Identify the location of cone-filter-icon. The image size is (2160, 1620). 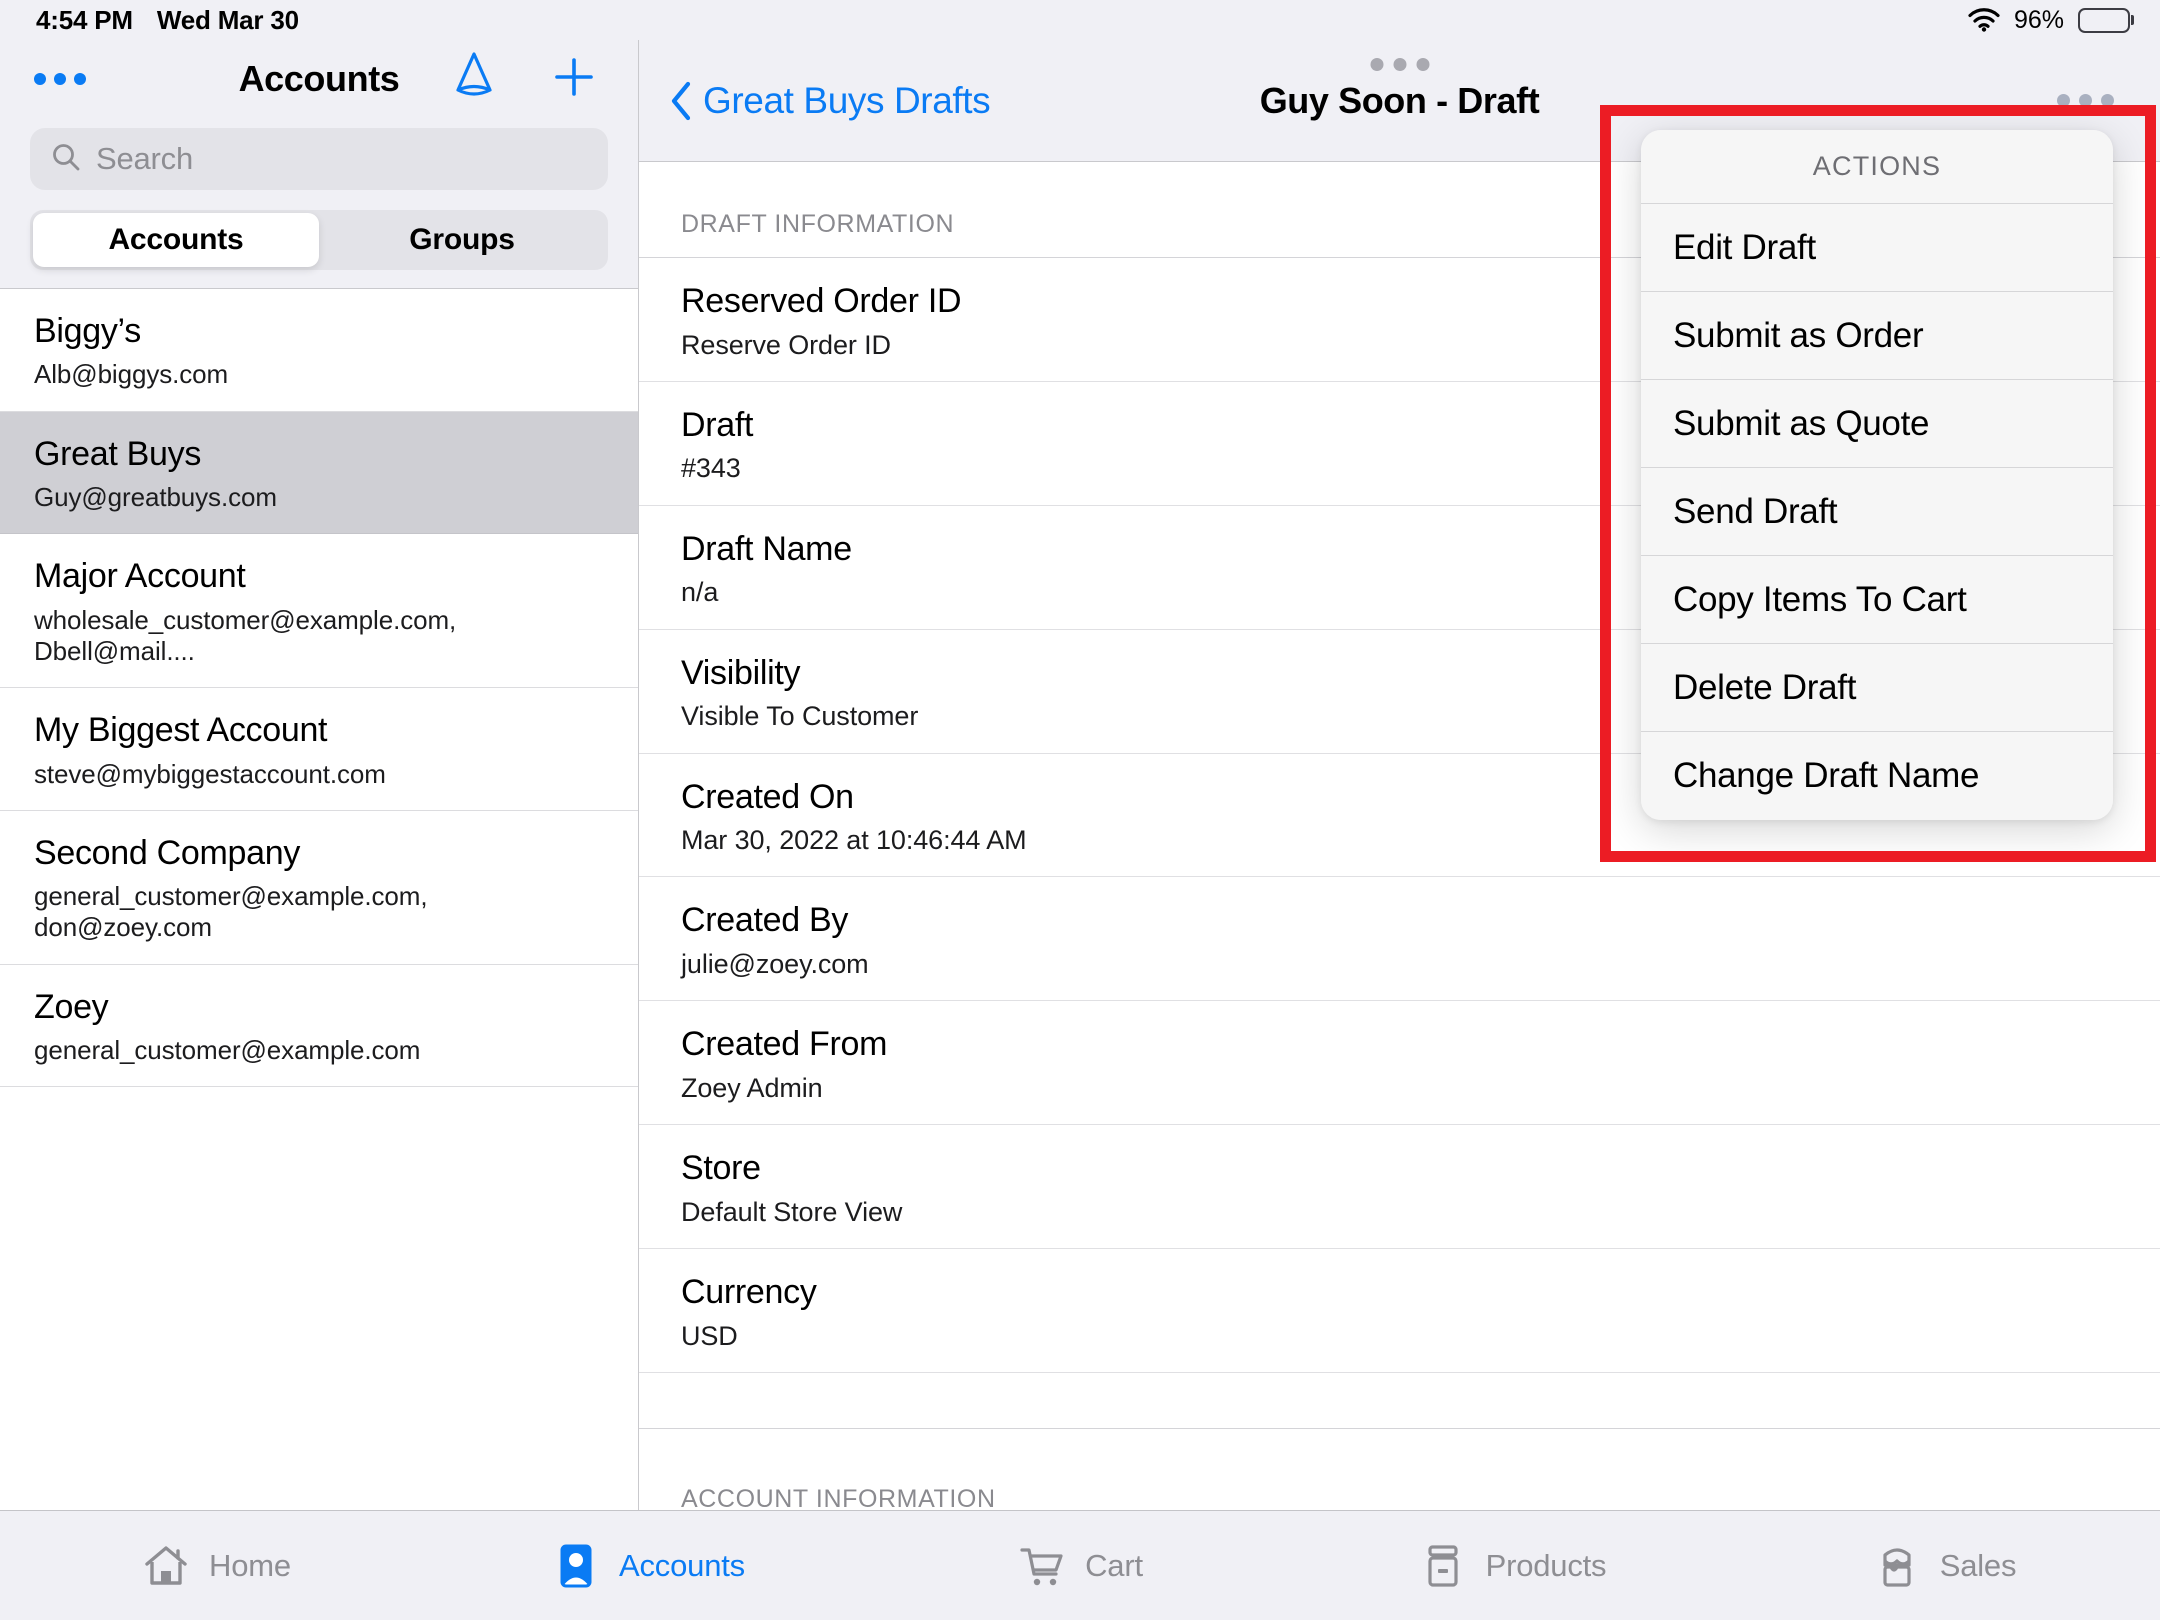
(474, 79).